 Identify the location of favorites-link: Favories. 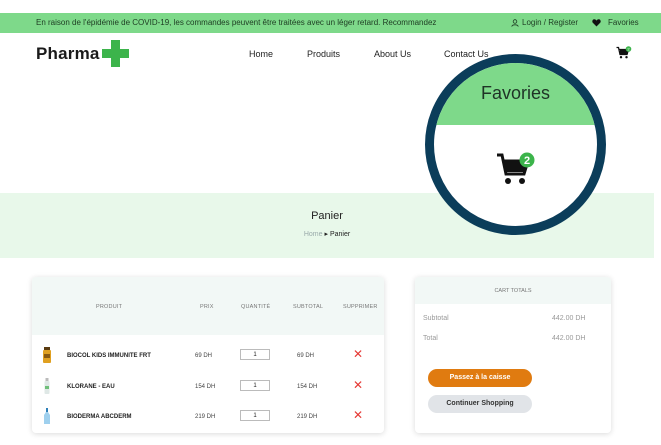
(615, 22).